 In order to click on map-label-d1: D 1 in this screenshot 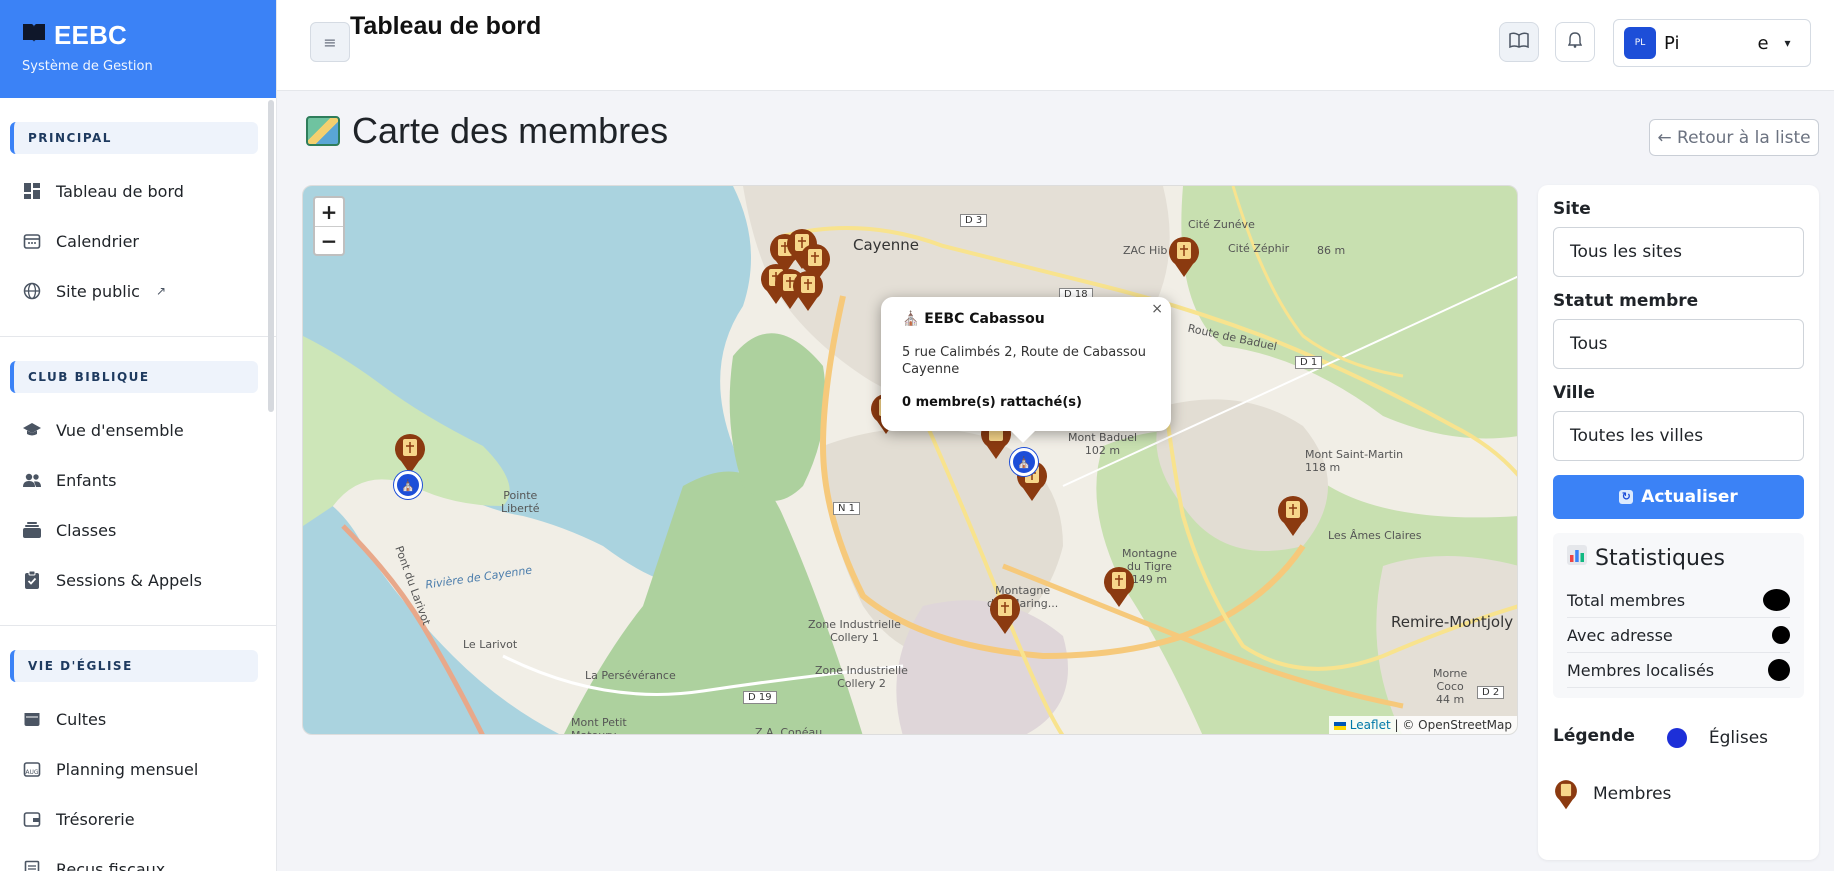, I will do `click(1309, 362)`.